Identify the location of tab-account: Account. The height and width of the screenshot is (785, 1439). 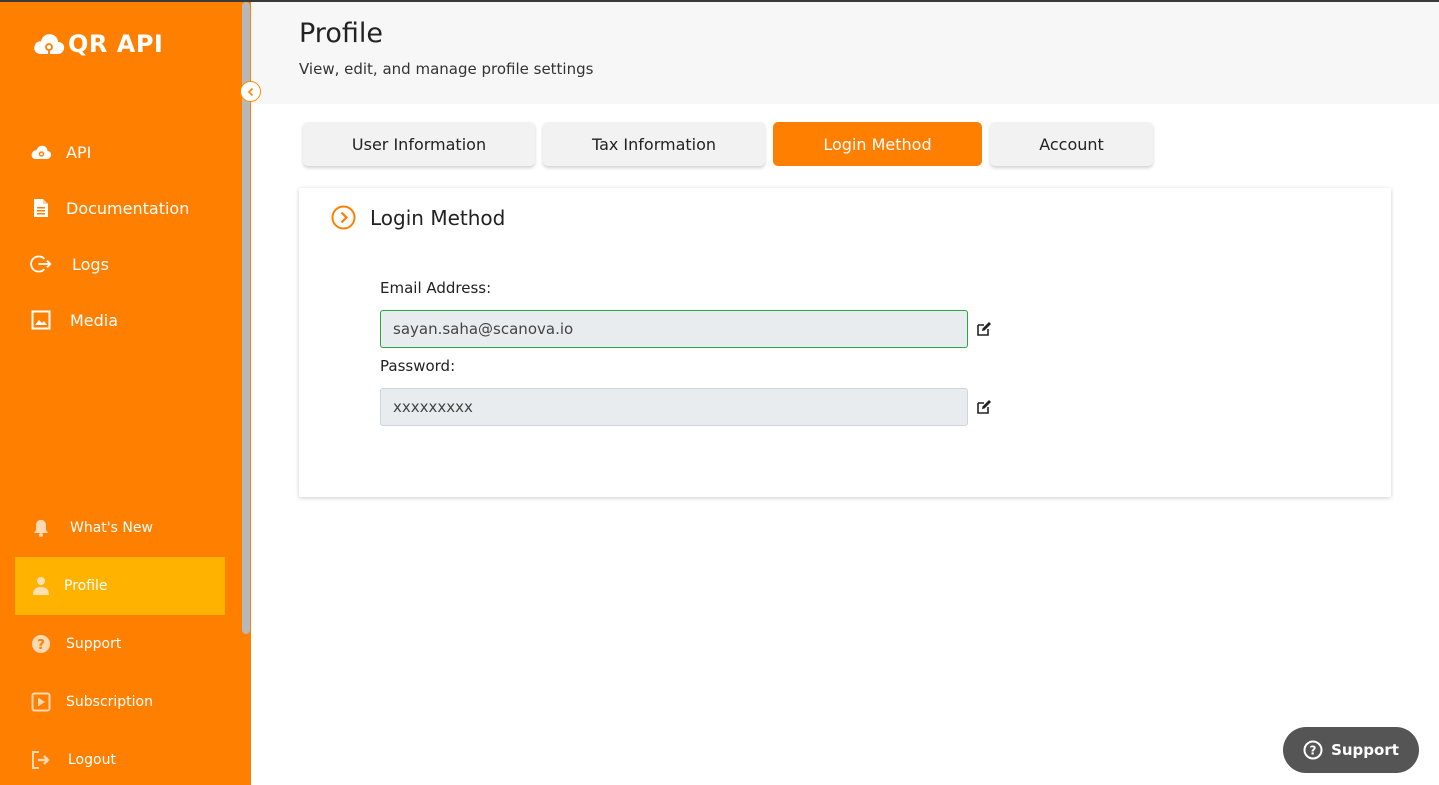
(1071, 144).